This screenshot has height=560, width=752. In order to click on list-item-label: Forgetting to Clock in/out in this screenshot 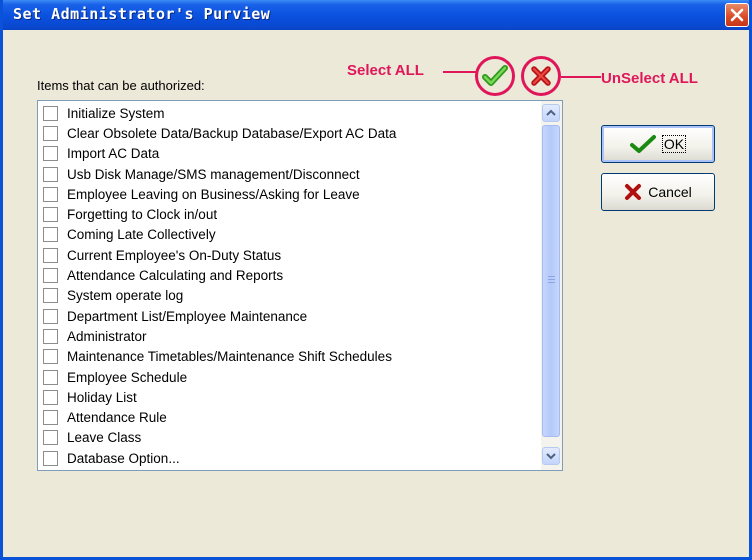, I will do `click(142, 215)`.